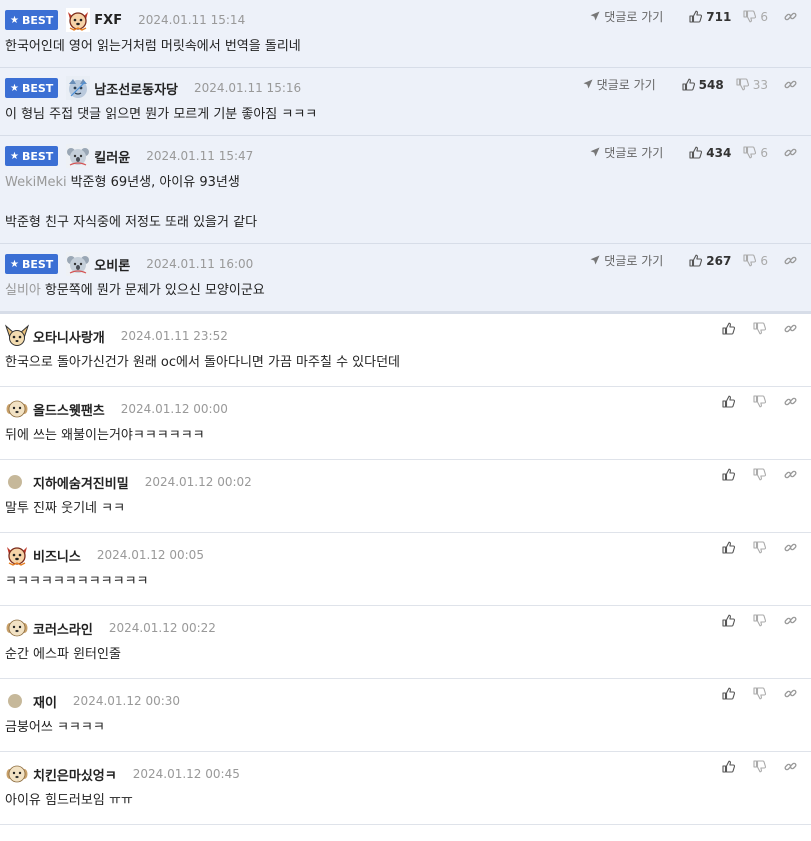  I want to click on comment: 지하에숨겨진비밀 2024.01.12 00:02 말투 진짜 웃기네 ㅋㅋ, so click(405, 496).